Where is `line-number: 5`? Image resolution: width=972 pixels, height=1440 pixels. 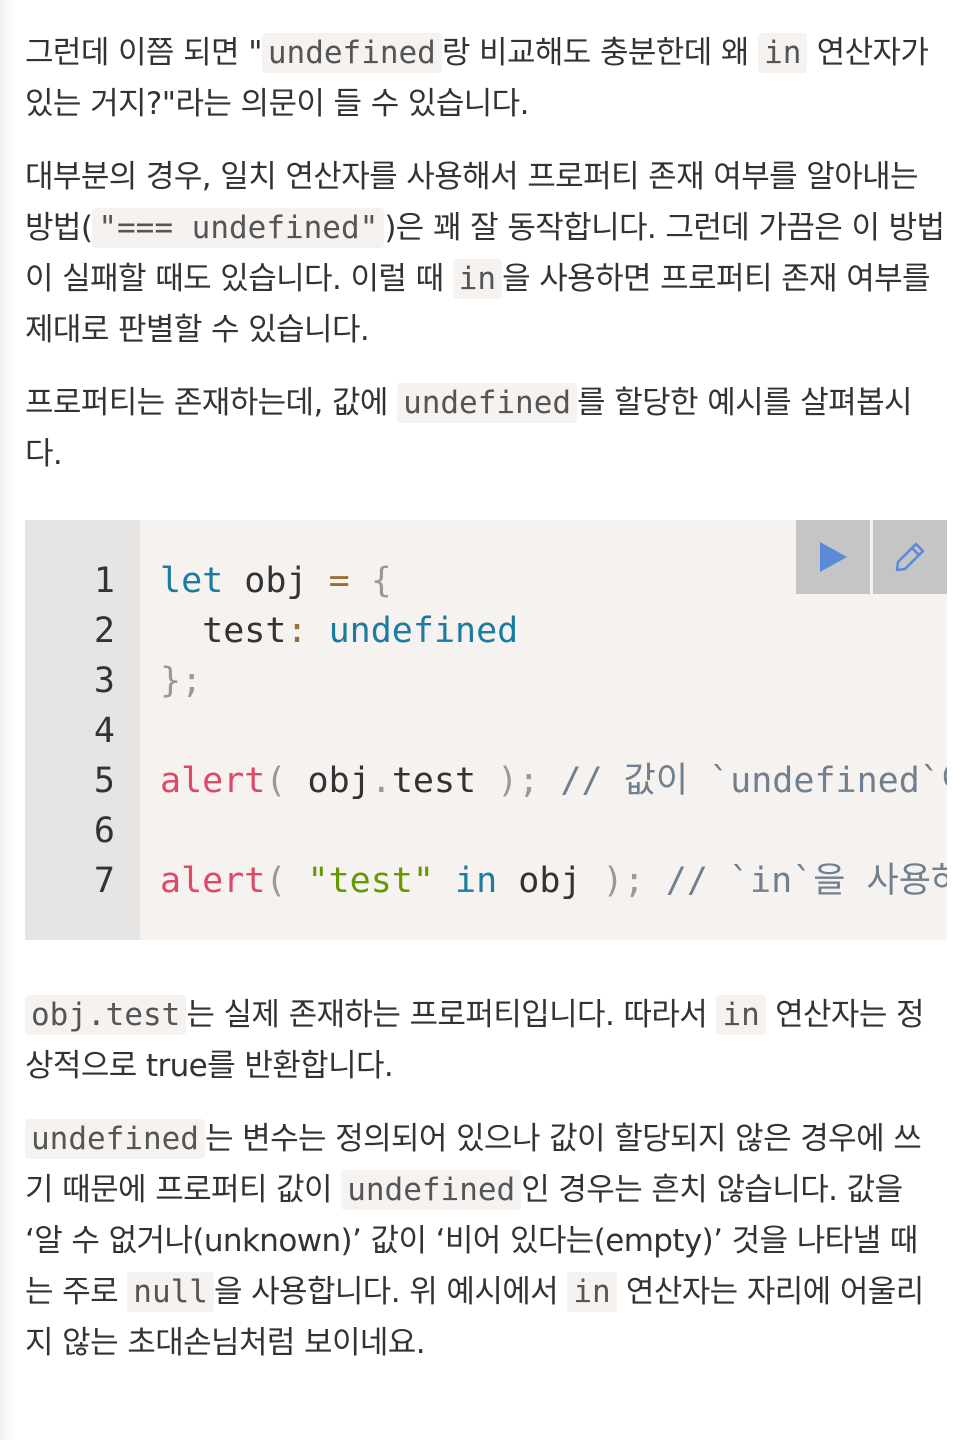 line-number: 5 is located at coordinates (104, 781).